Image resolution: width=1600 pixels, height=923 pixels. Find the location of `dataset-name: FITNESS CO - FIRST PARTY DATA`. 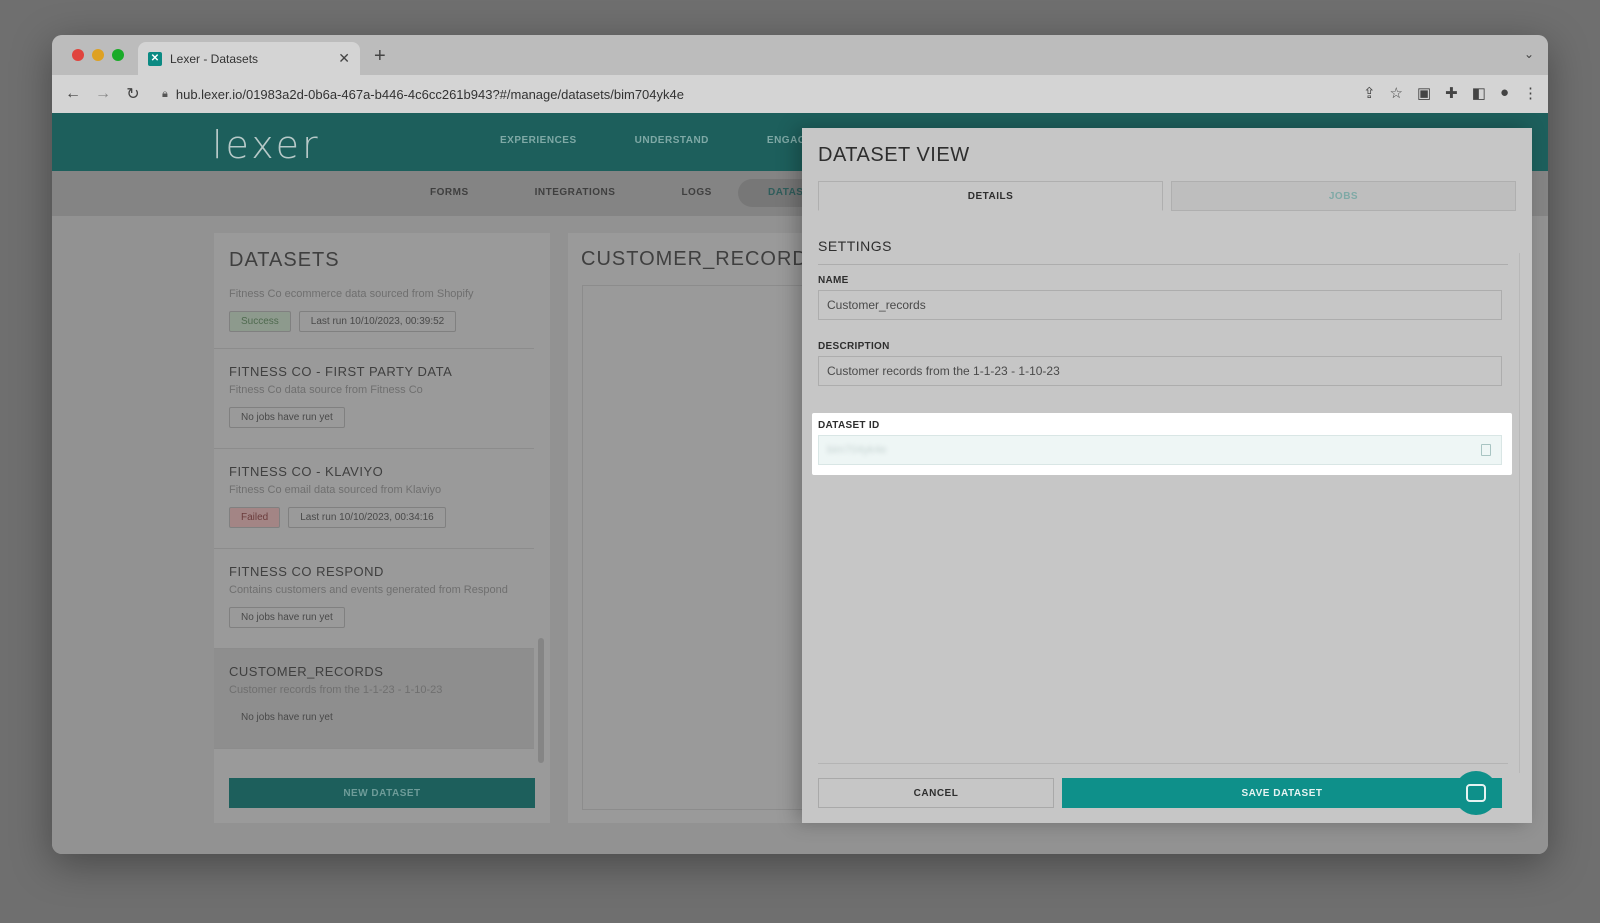

dataset-name: FITNESS CO - FIRST PARTY DATA is located at coordinates (341, 371).